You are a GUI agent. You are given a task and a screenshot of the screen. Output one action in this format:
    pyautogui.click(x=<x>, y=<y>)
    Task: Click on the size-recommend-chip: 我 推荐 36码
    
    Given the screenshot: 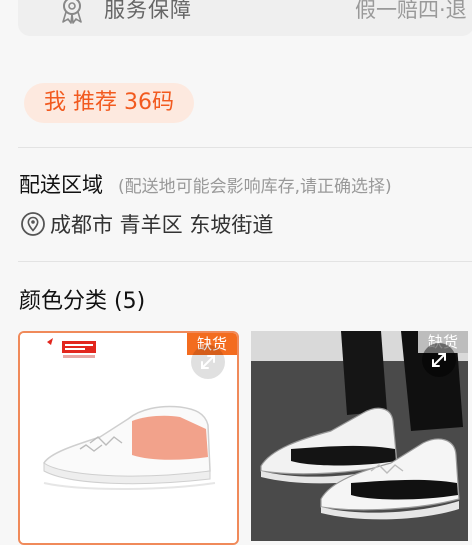 What is the action you would take?
    pyautogui.click(x=109, y=103)
    